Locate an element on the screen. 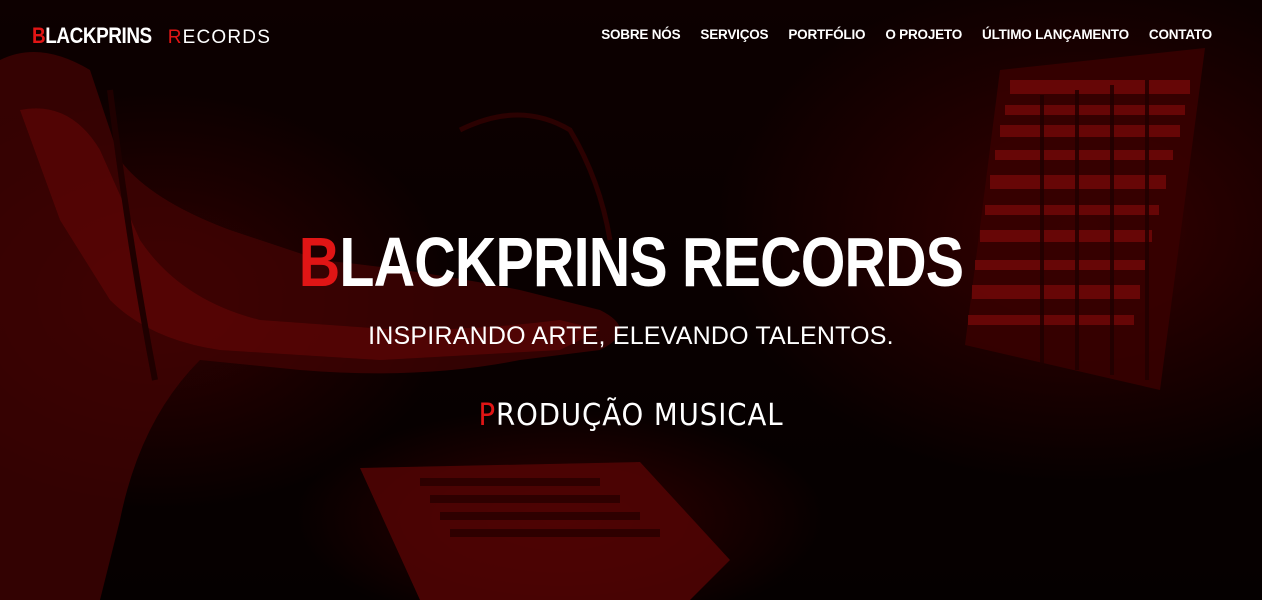 The width and height of the screenshot is (1262, 600). logo-records: RECORDS is located at coordinates (219, 38).